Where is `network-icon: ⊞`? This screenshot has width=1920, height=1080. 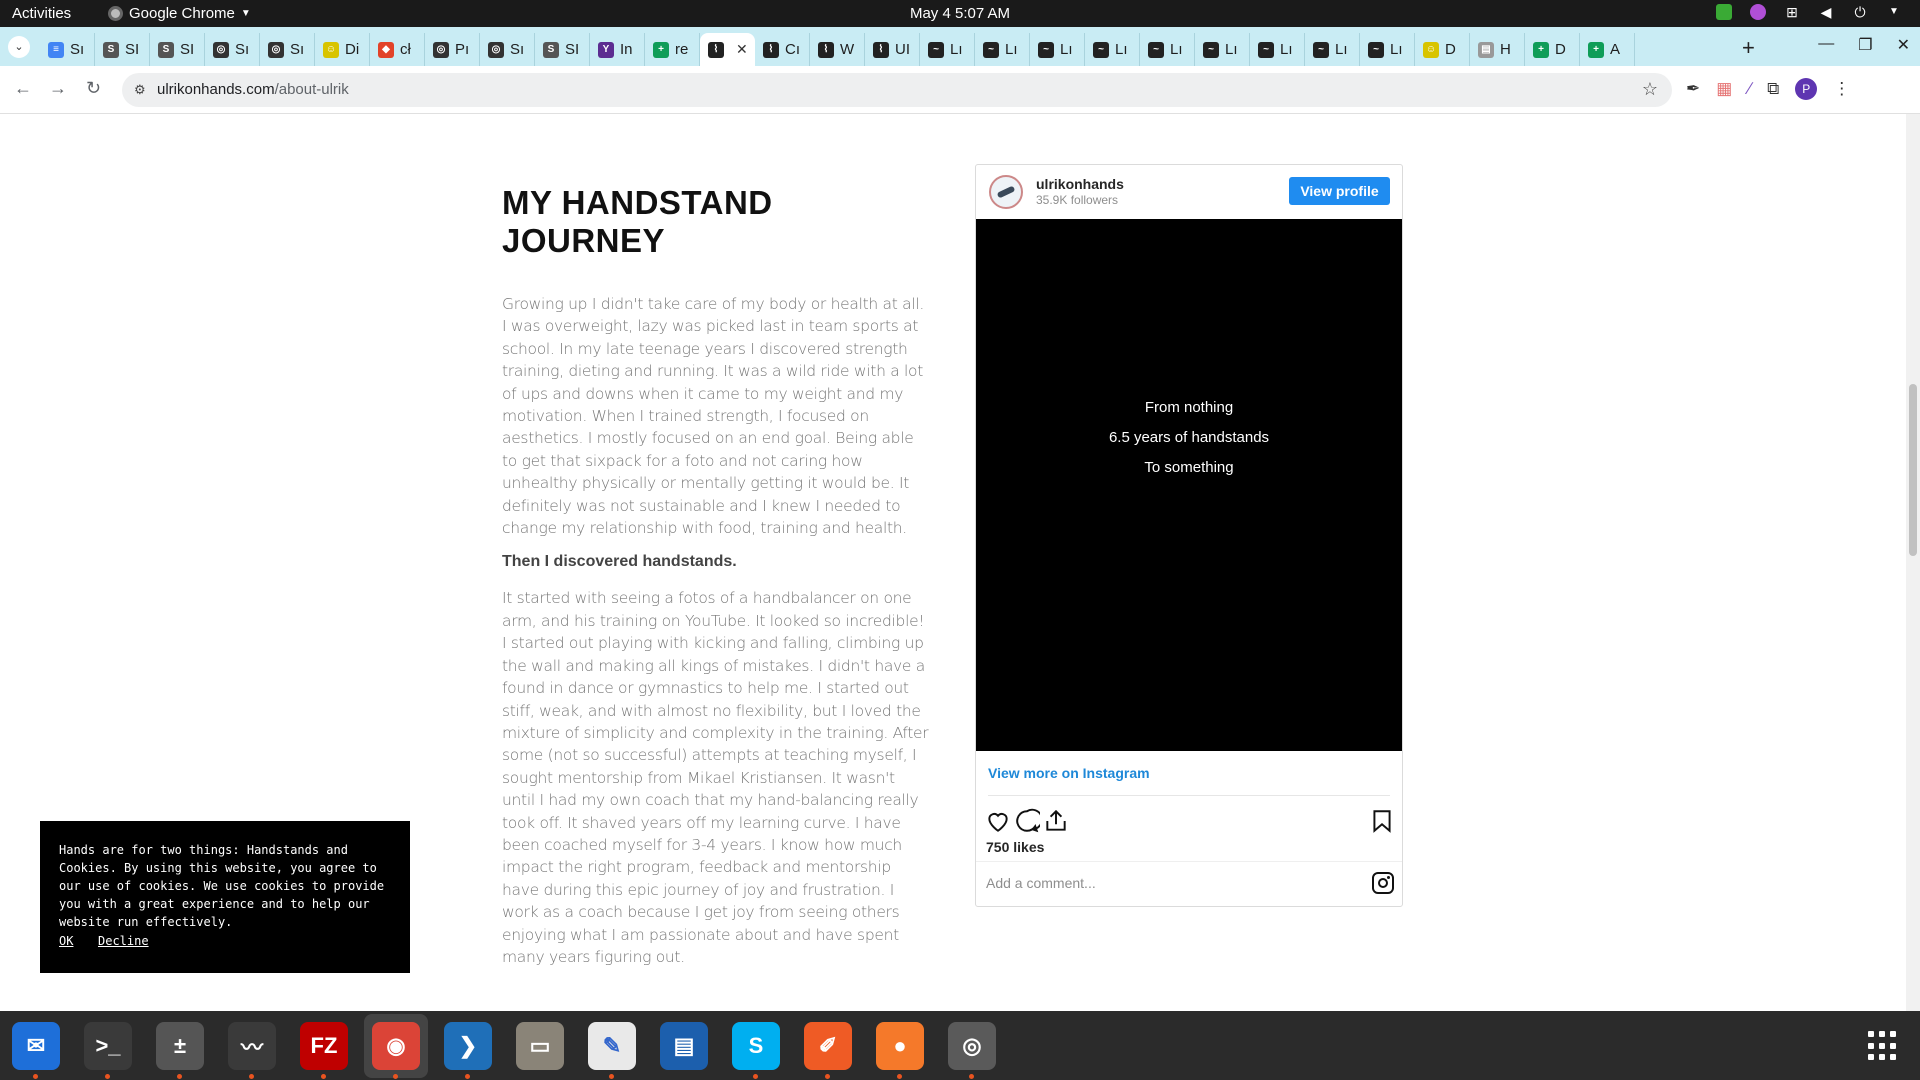
network-icon: ⊞ is located at coordinates (1792, 12).